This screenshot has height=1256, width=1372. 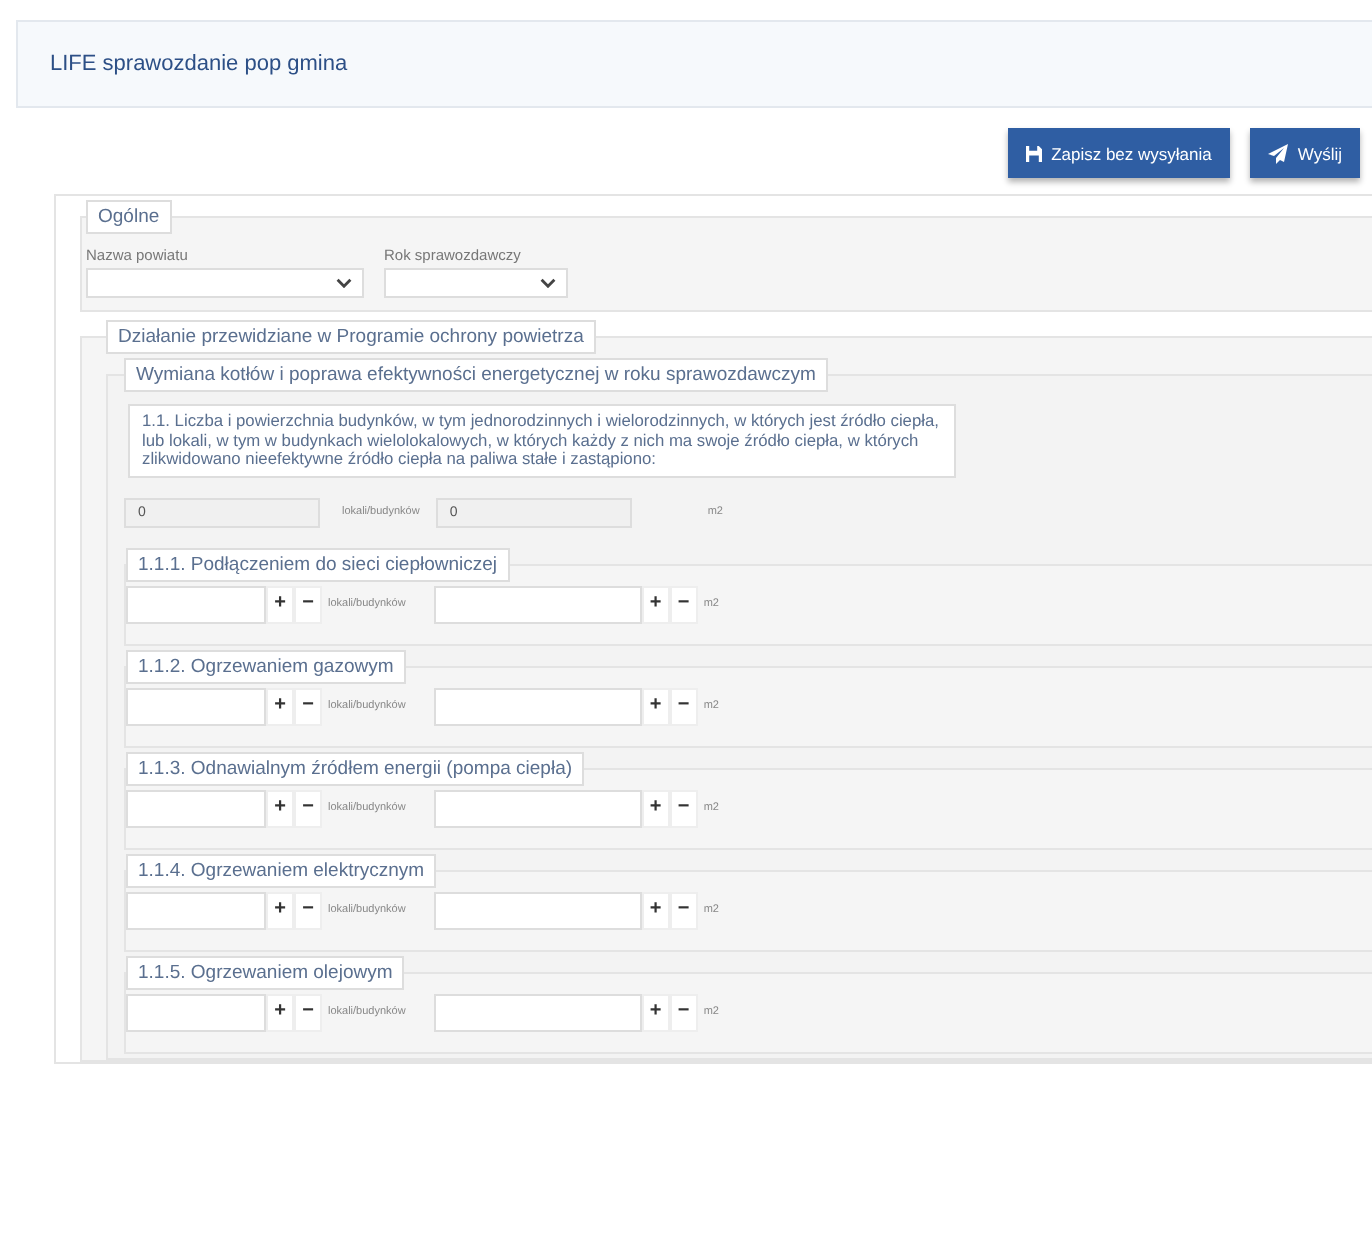 What do you see at coordinates (318, 564) in the screenshot?
I see `section-legend: 1.1.1. Podłączeniem do sieci ciepłowniczej` at bounding box center [318, 564].